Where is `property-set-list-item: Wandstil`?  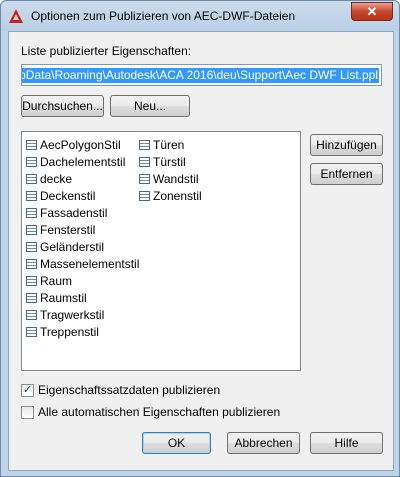 property-set-list-item: Wandstil is located at coordinates (170, 178).